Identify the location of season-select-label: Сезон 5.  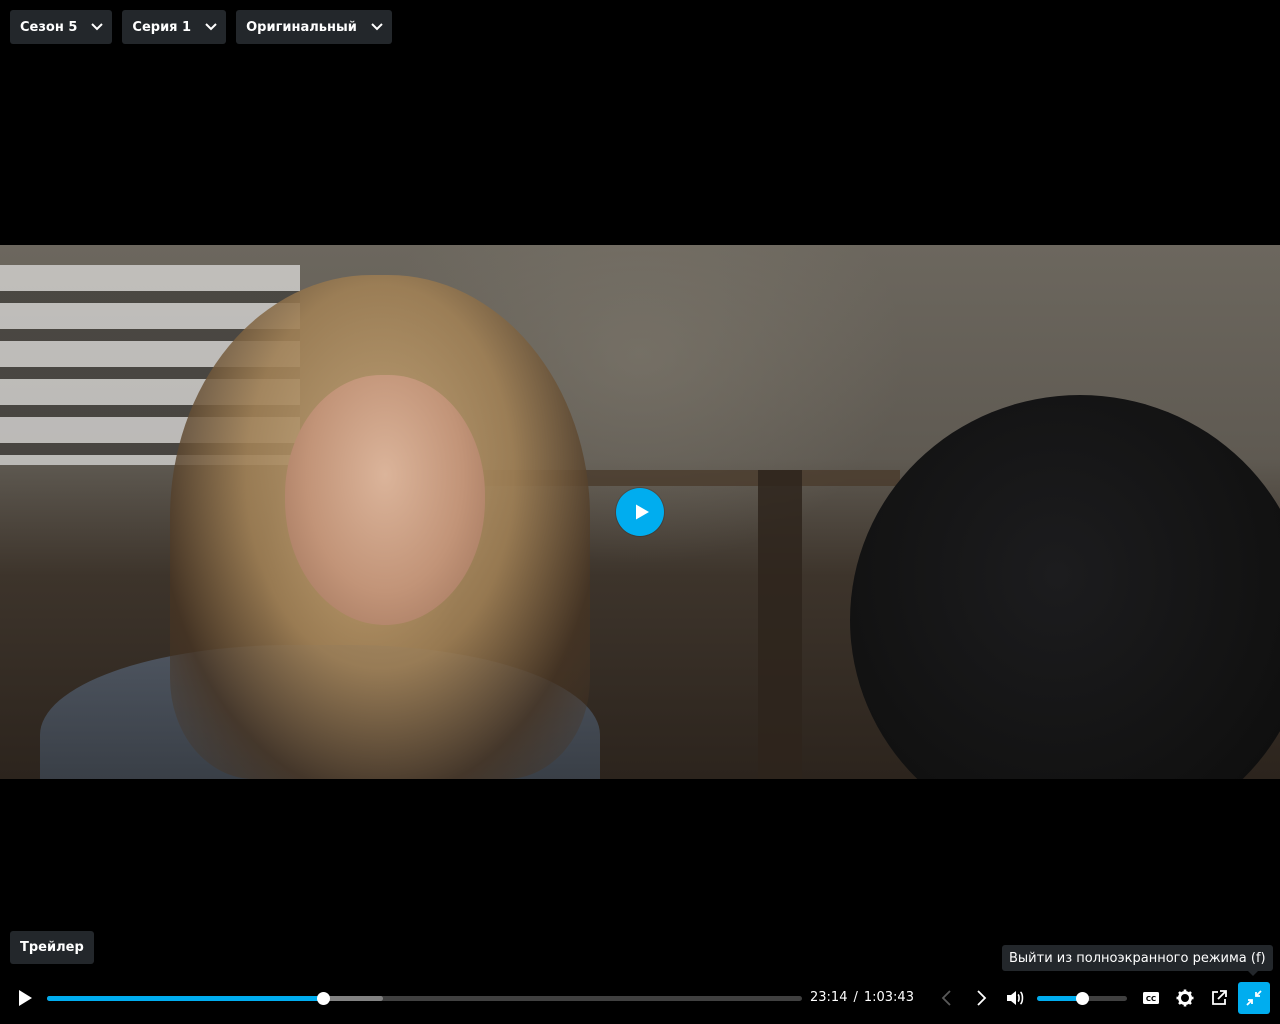
(49, 27).